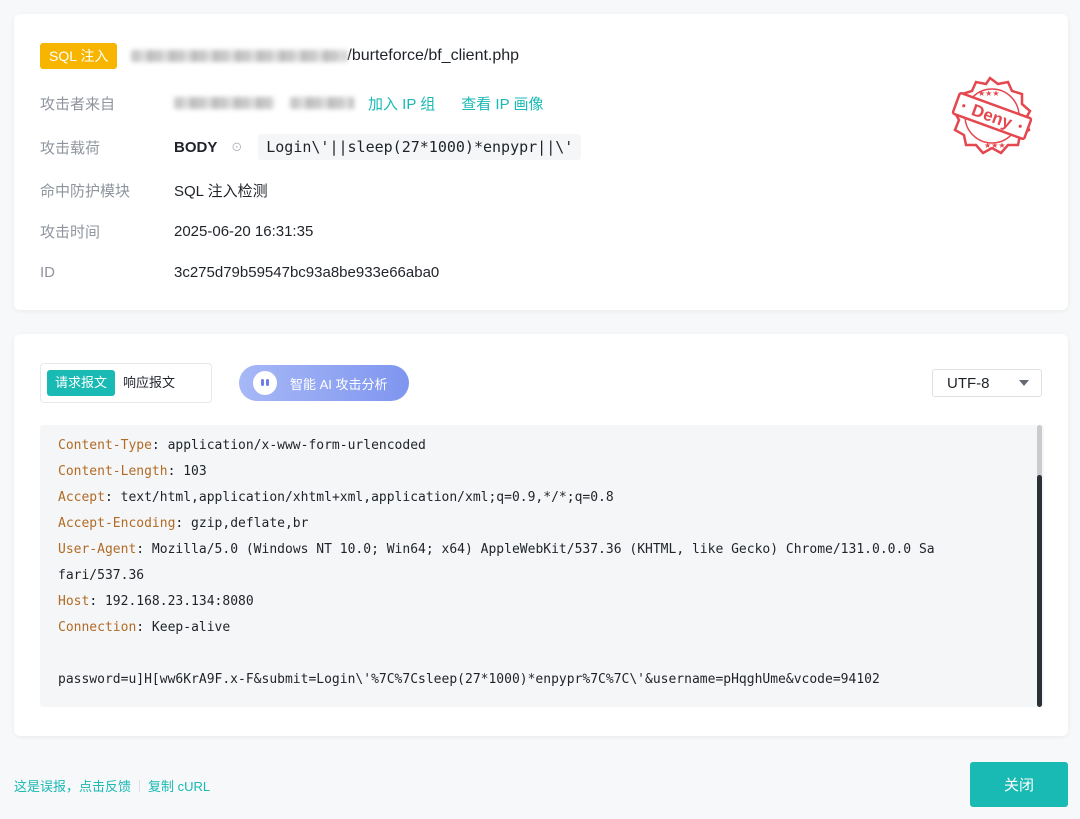  I want to click on attack-title-row: SQL 注入 /burteforce/bf_client.php, so click(279, 56).